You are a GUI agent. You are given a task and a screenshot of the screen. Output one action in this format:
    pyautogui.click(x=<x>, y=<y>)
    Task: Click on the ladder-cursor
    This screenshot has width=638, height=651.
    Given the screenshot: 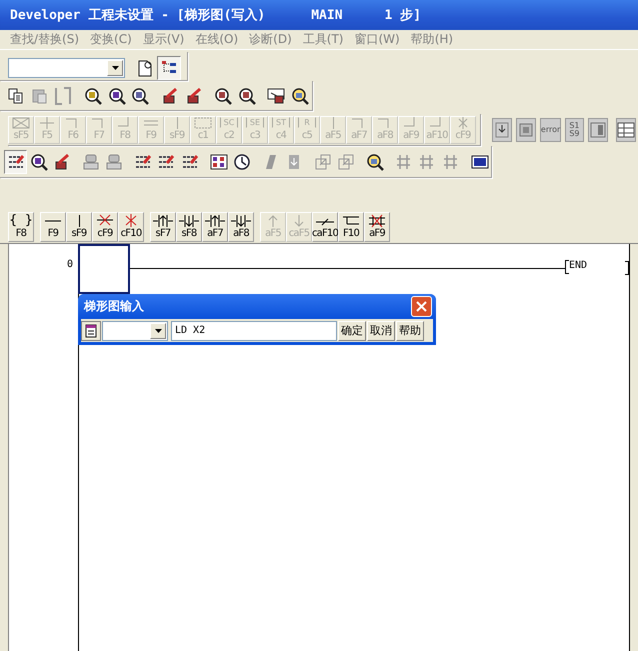 What is the action you would take?
    pyautogui.click(x=104, y=269)
    